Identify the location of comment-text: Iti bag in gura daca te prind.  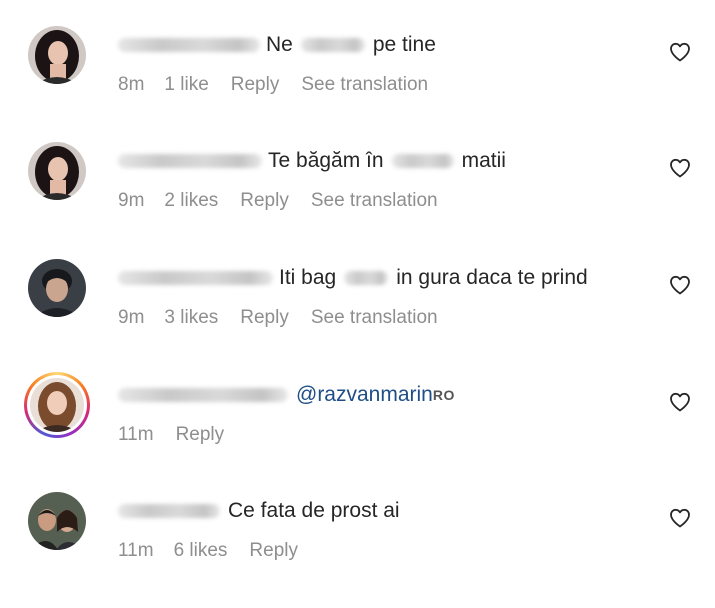
(353, 278).